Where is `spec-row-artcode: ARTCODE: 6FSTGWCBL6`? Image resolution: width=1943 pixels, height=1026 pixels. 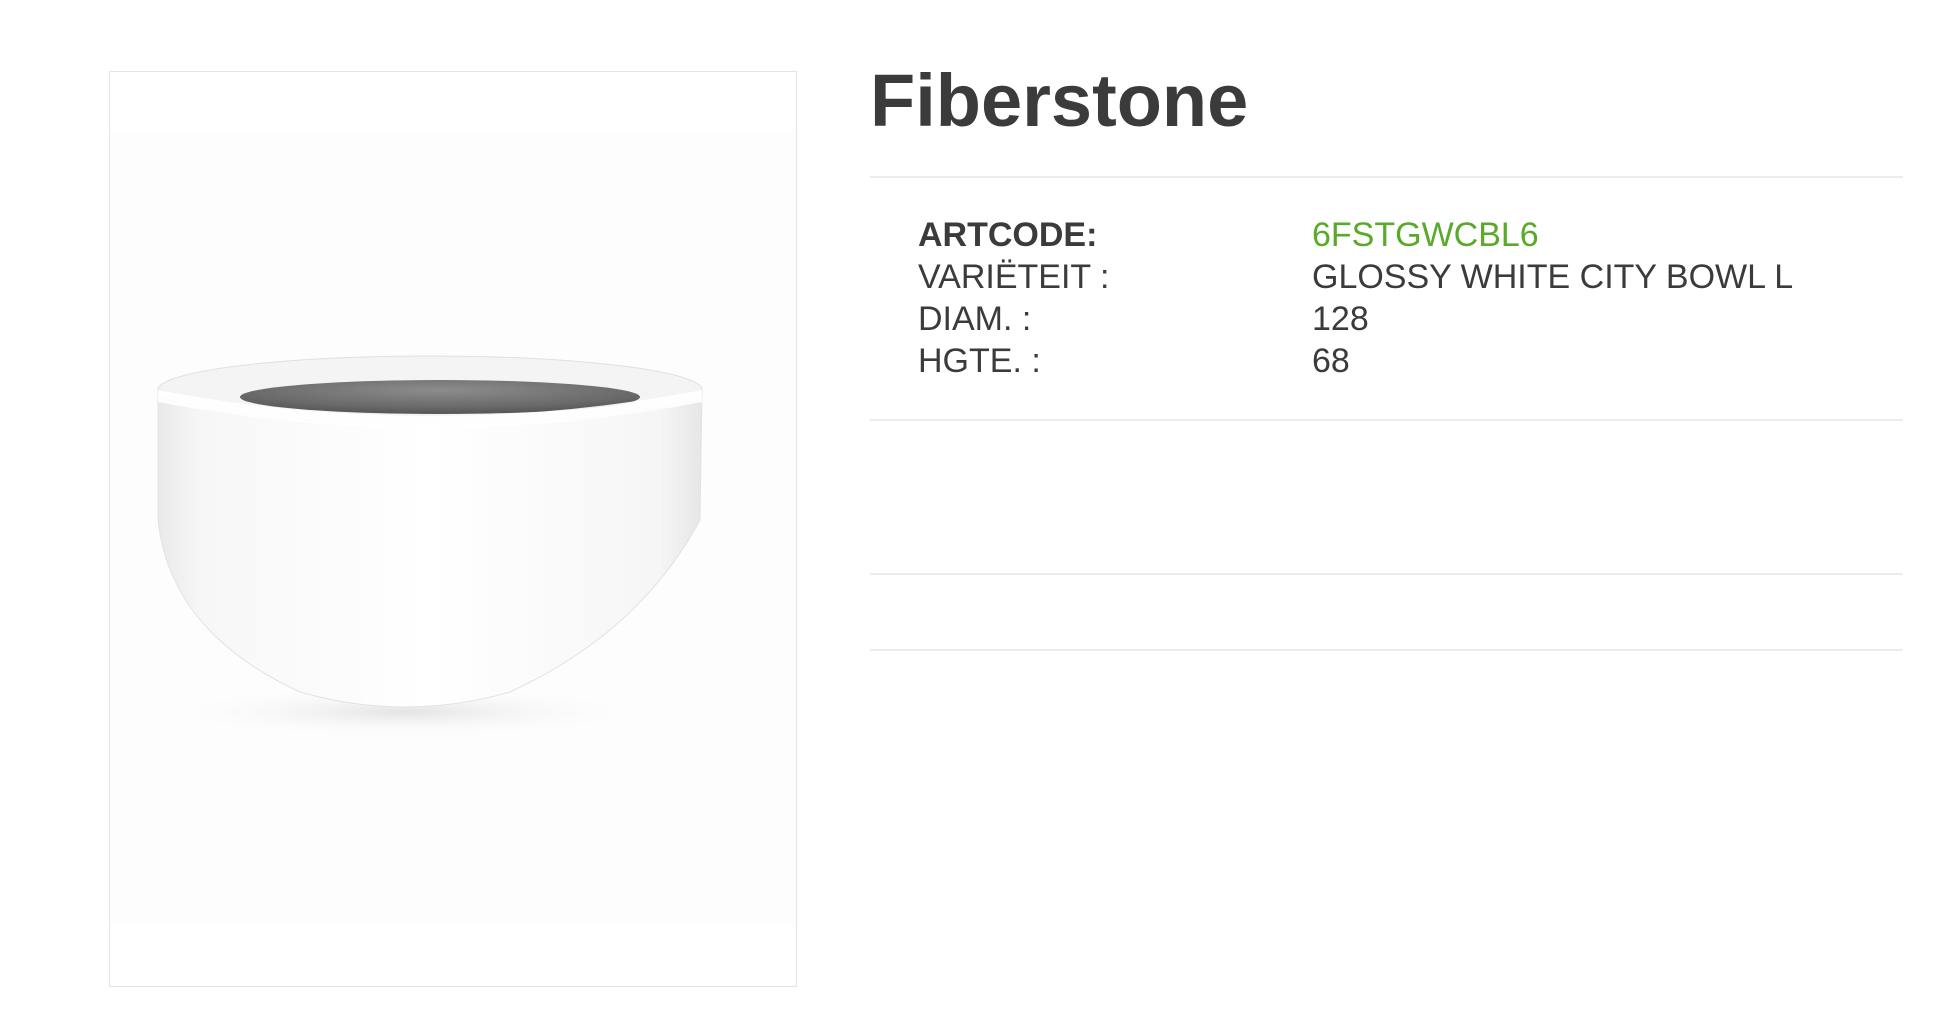 spec-row-artcode: ARTCODE: 6FSTGWCBL6 is located at coordinates (1398, 235).